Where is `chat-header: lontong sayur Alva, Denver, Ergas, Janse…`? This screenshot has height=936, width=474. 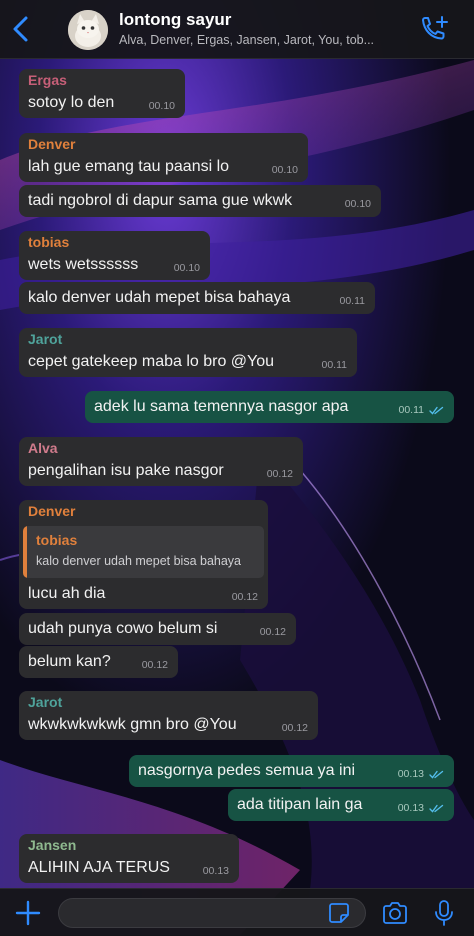
chat-header: lontong sayur Alva, Denver, Ergas, Janse… is located at coordinates (237, 29).